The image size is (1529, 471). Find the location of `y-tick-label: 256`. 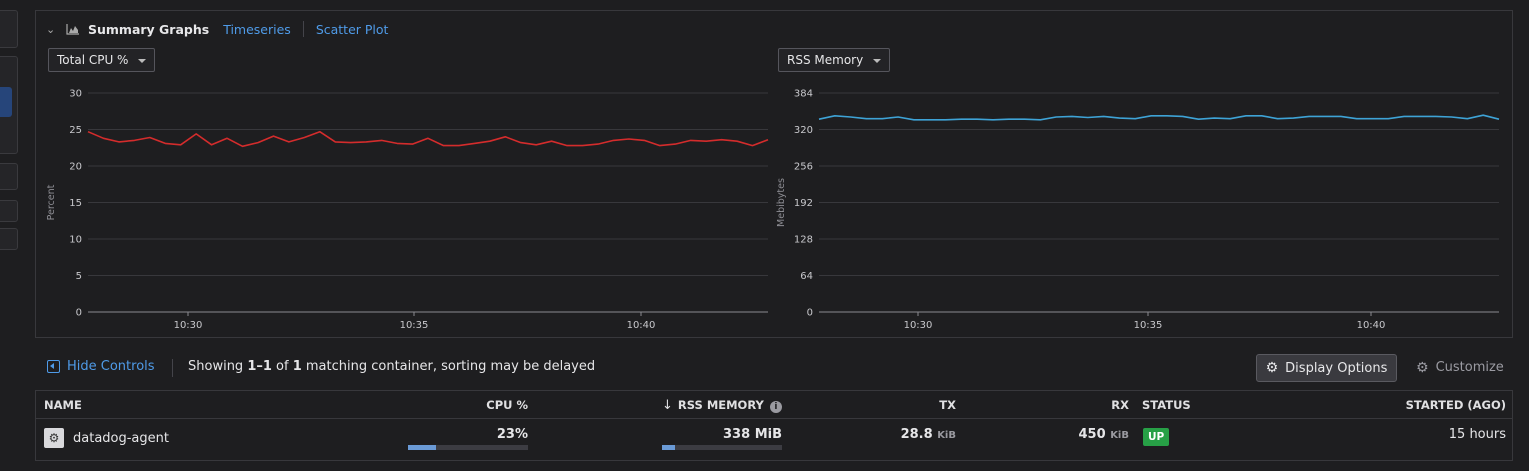

y-tick-label: 256 is located at coordinates (803, 167).